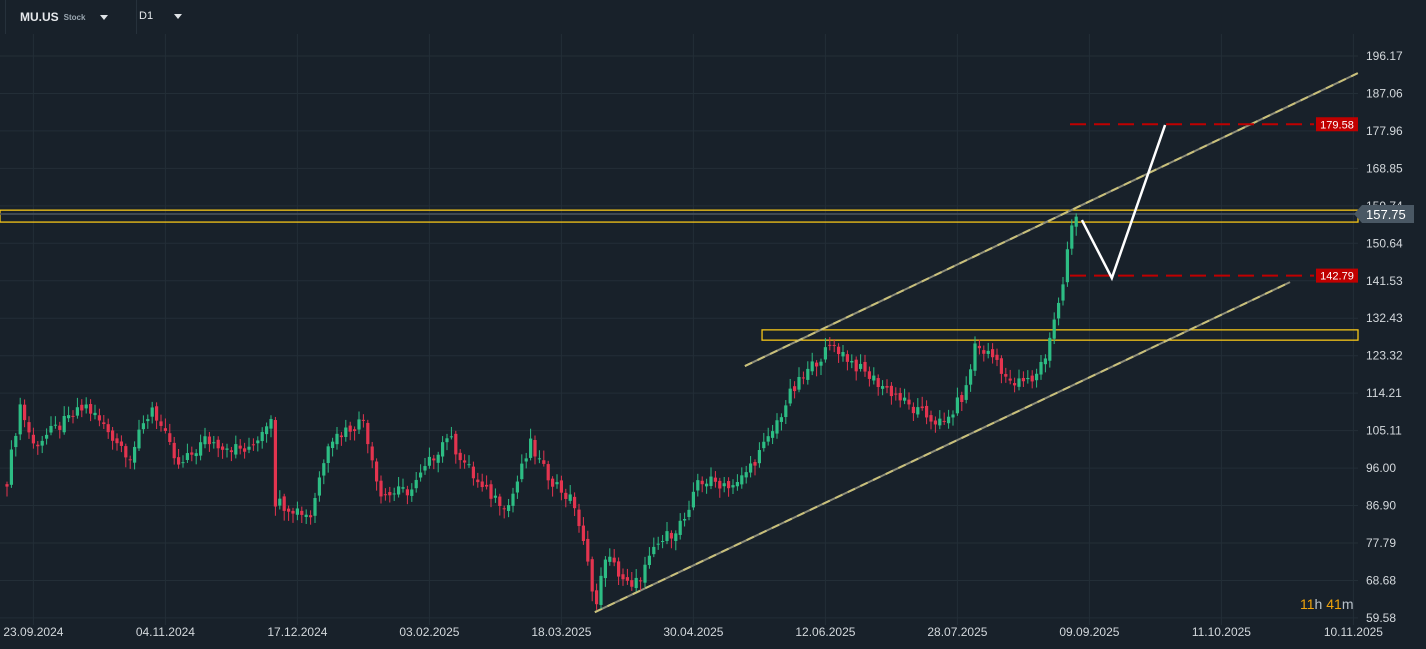  I want to click on price-tick-label: 177.96, so click(1384, 131).